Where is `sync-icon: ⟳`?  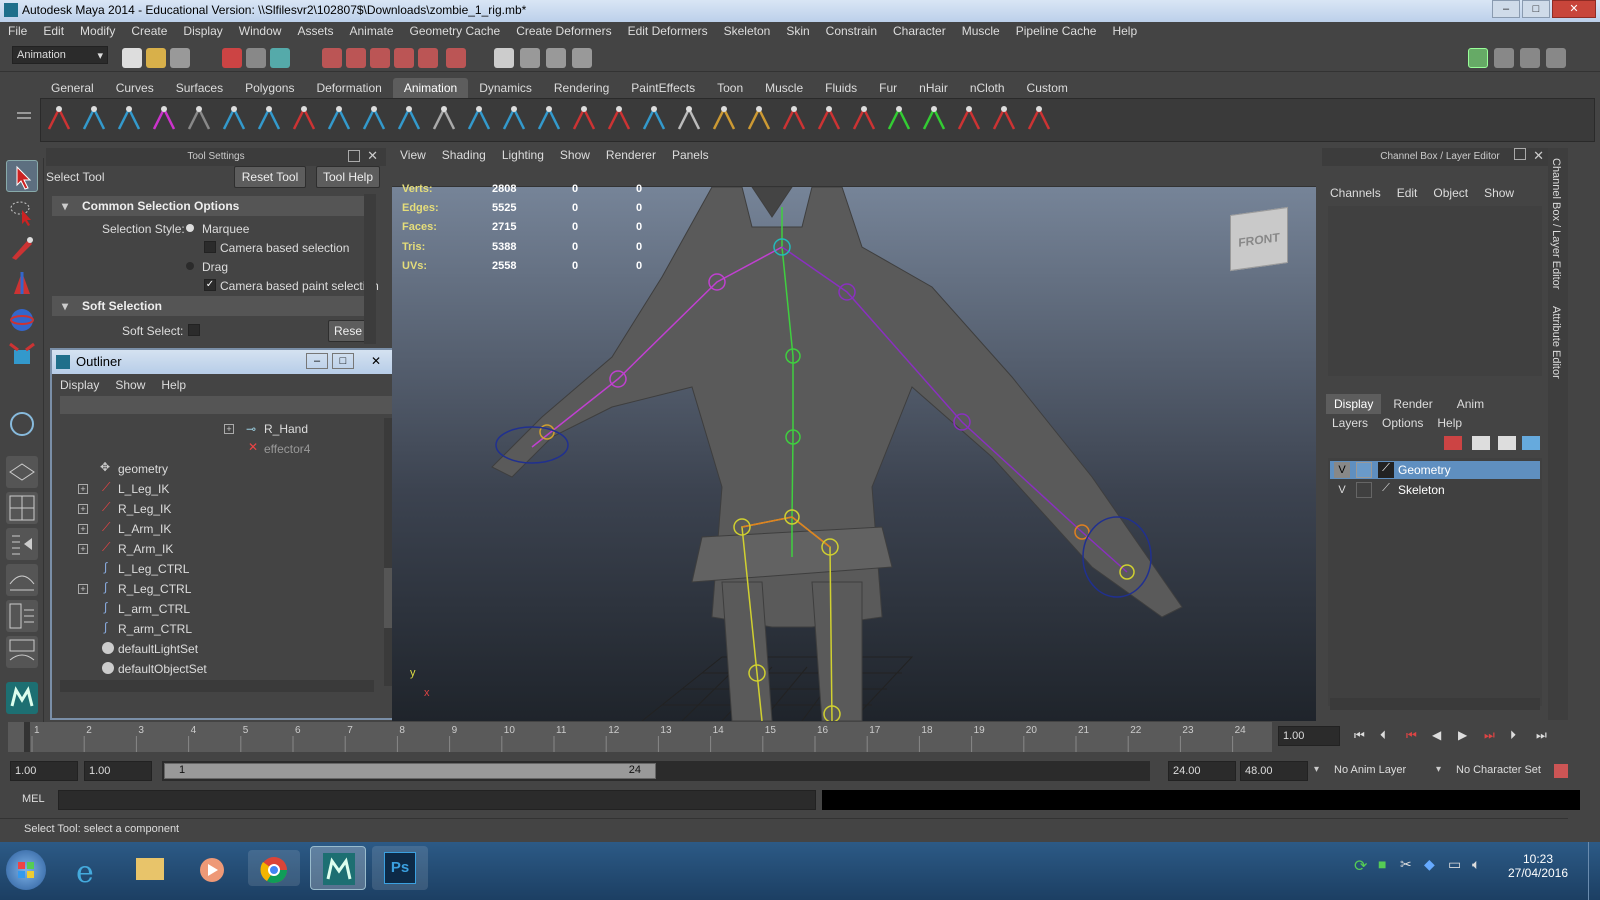
sync-icon: ⟳ is located at coordinates (1360, 866).